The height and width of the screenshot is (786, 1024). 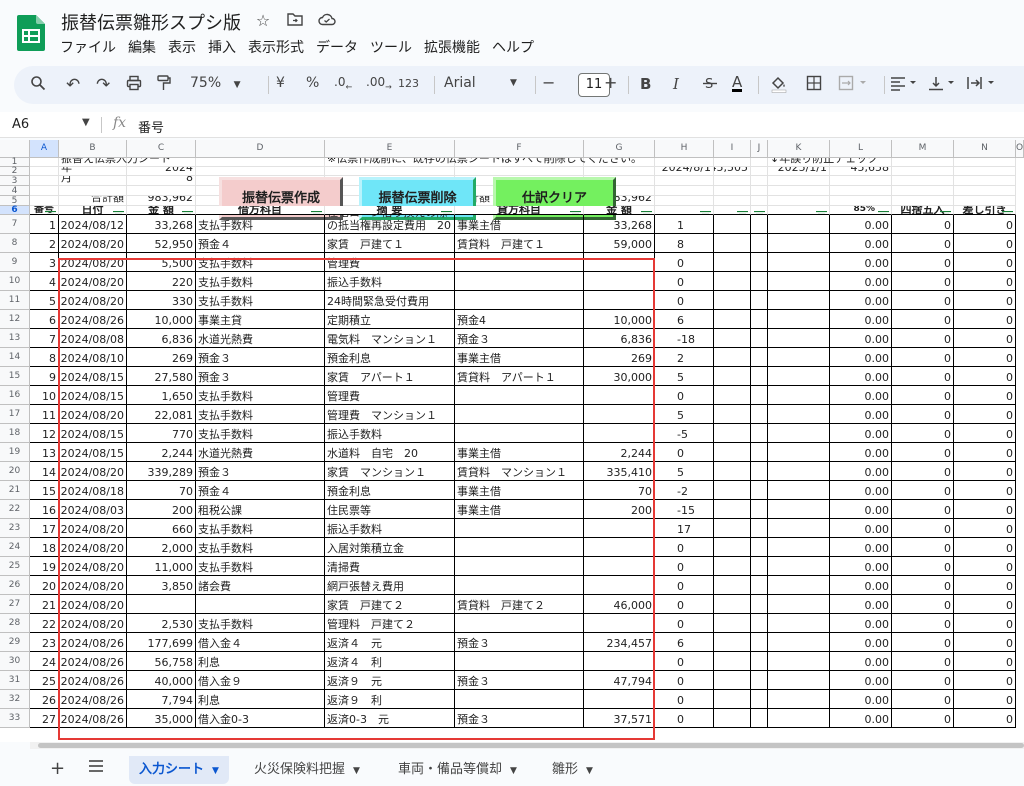 What do you see at coordinates (260, 566) in the screenshot?
I see `data-cell: 支払手数料` at bounding box center [260, 566].